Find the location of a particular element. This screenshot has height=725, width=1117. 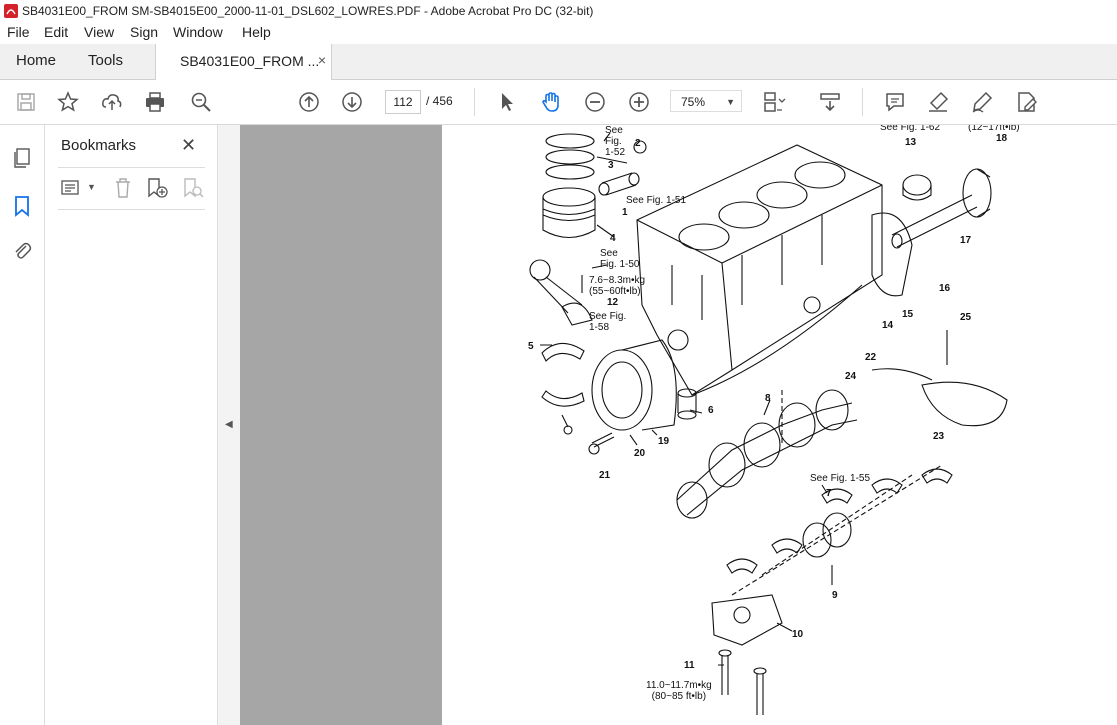

fill-sign-icon is located at coordinates (1027, 102).